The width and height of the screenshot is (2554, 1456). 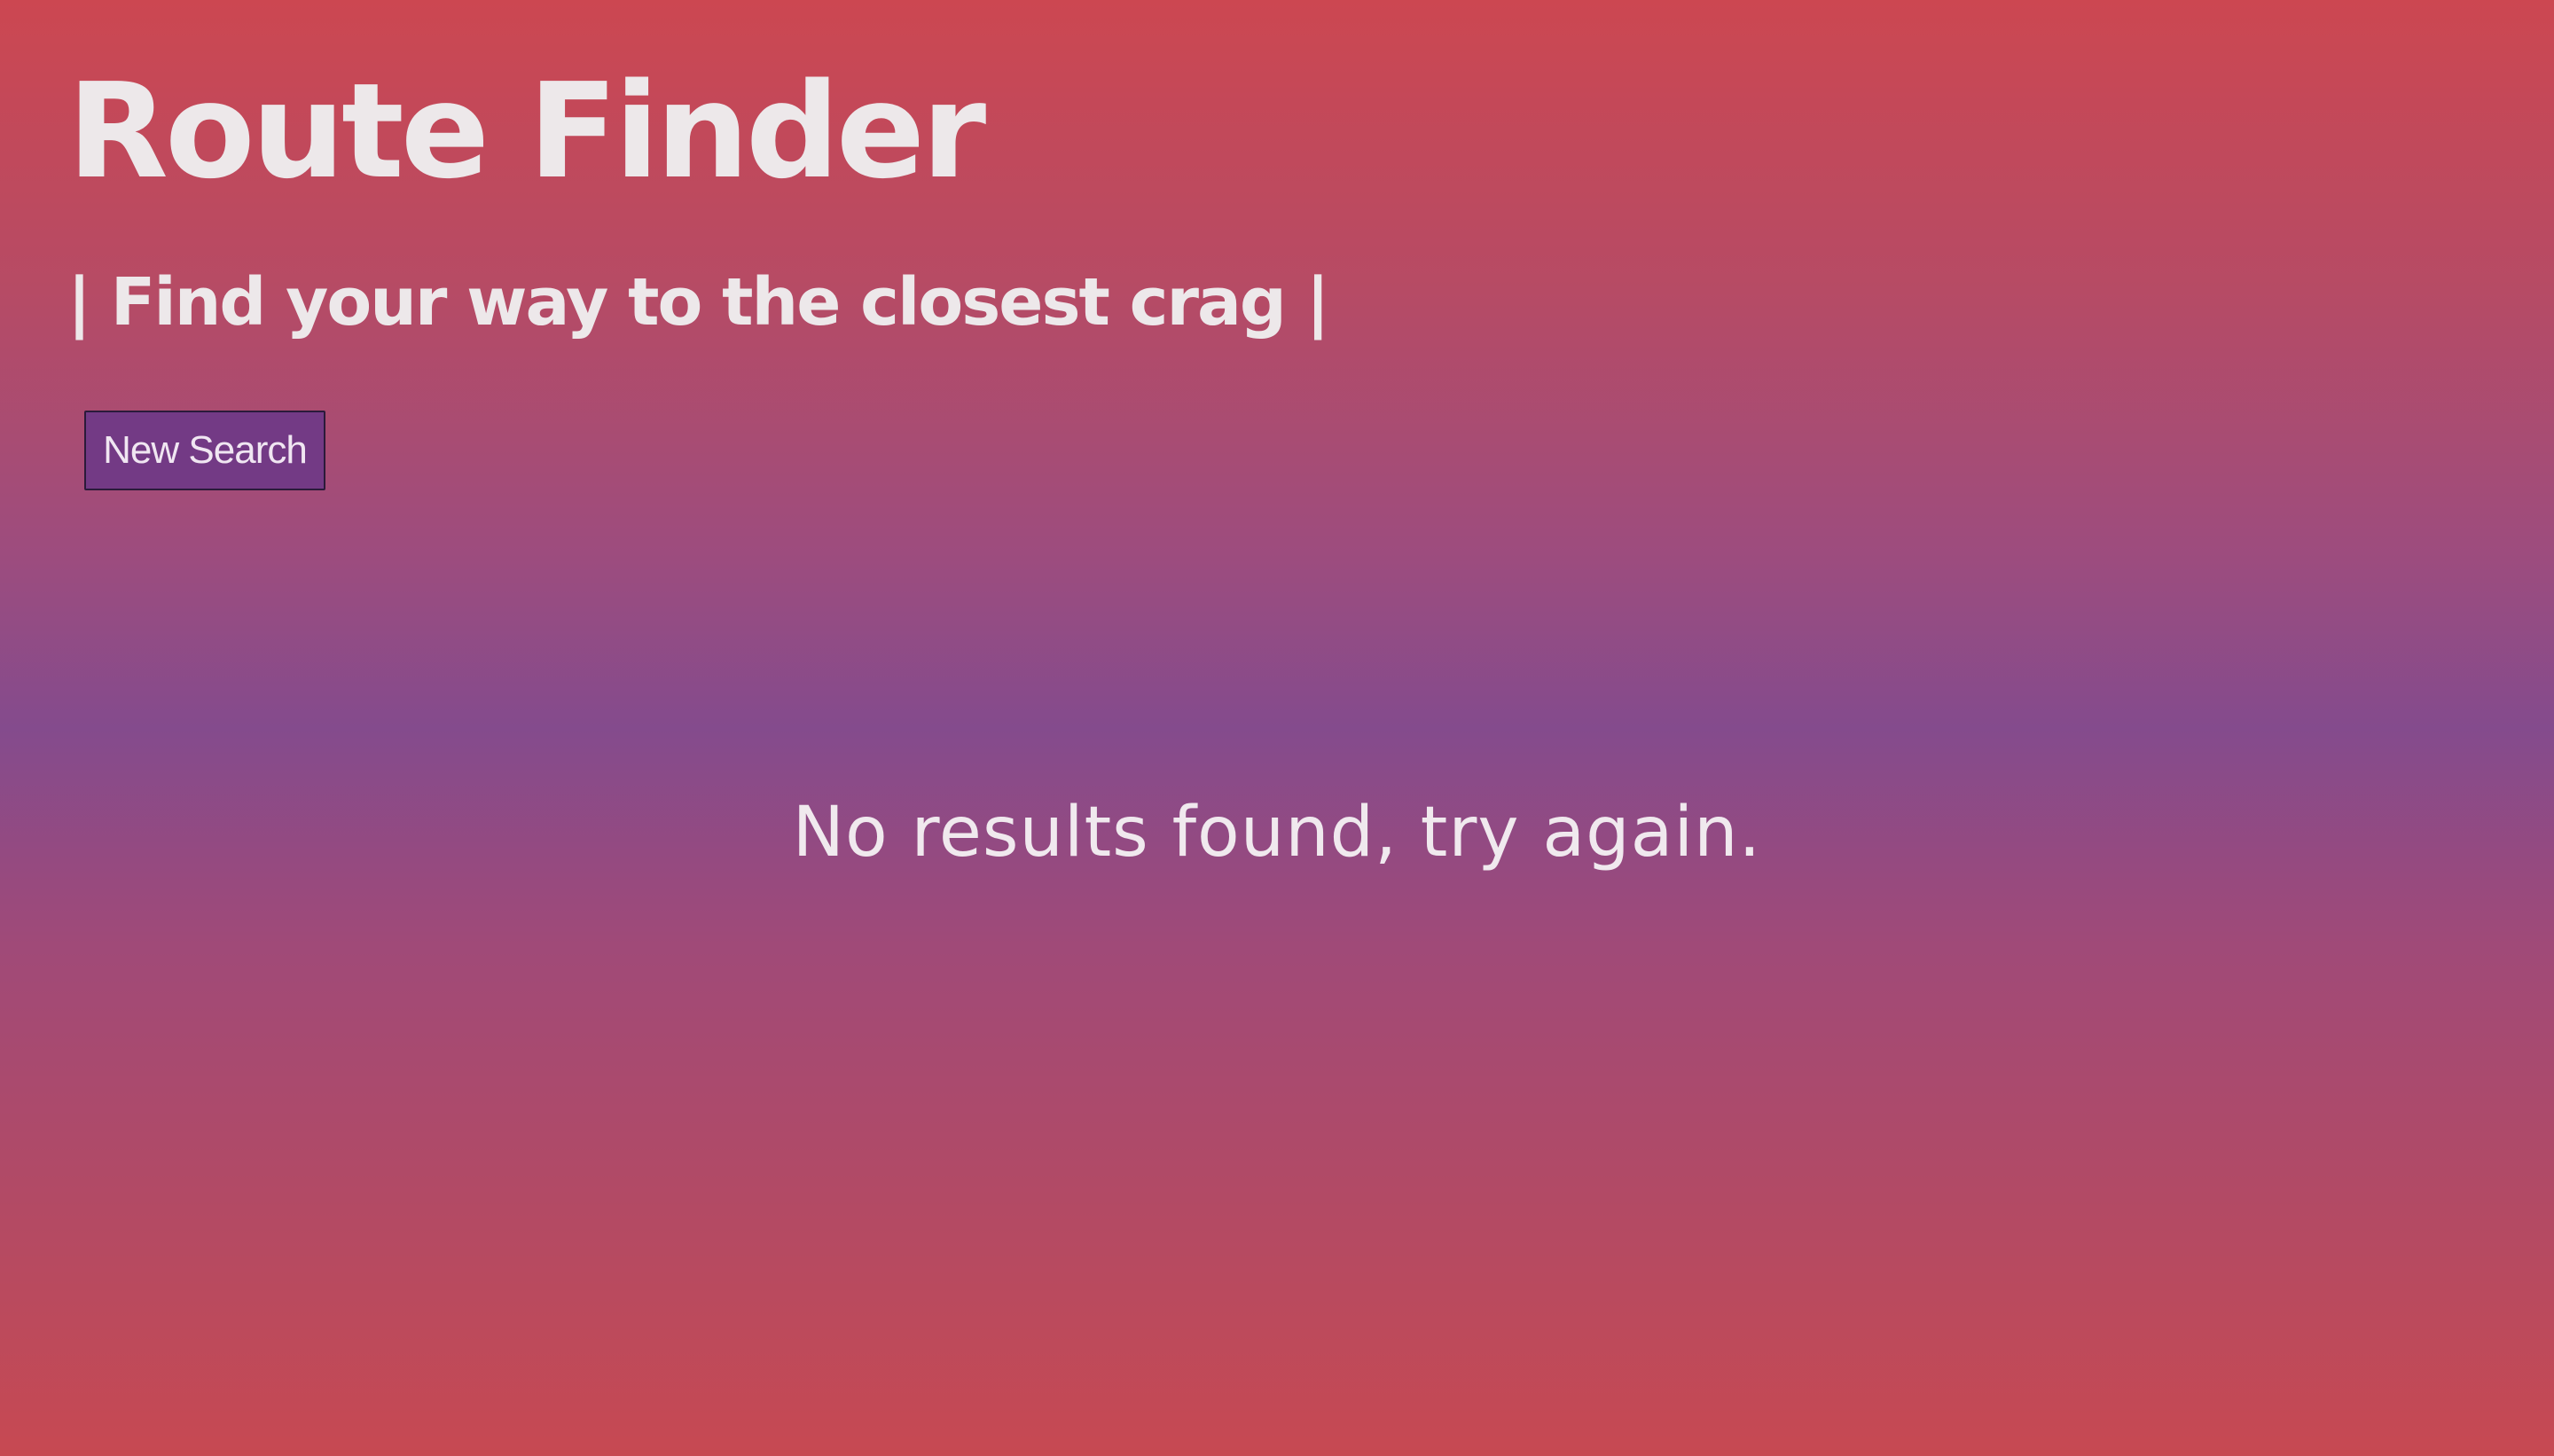 I want to click on no-results-message: No results found, try again., so click(x=1277, y=833).